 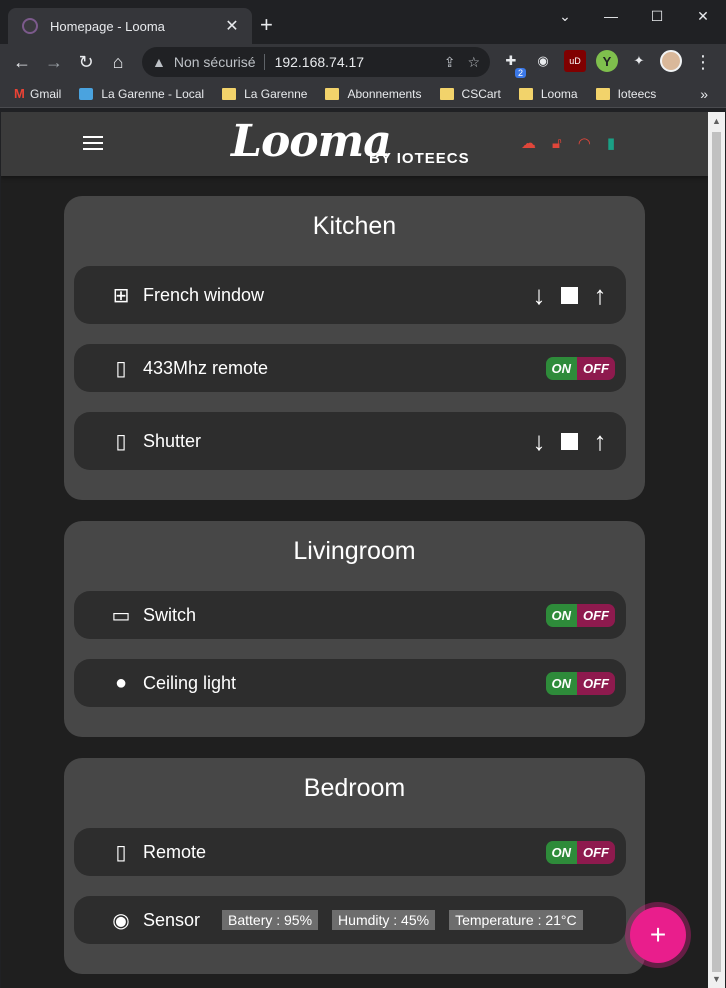 What do you see at coordinates (172, 440) in the screenshot?
I see `device-name: Shutter` at bounding box center [172, 440].